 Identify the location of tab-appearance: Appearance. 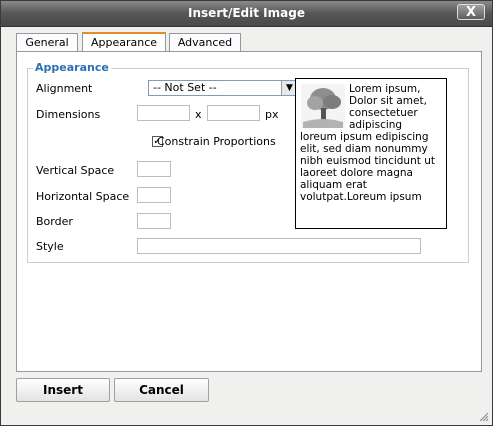
(124, 42).